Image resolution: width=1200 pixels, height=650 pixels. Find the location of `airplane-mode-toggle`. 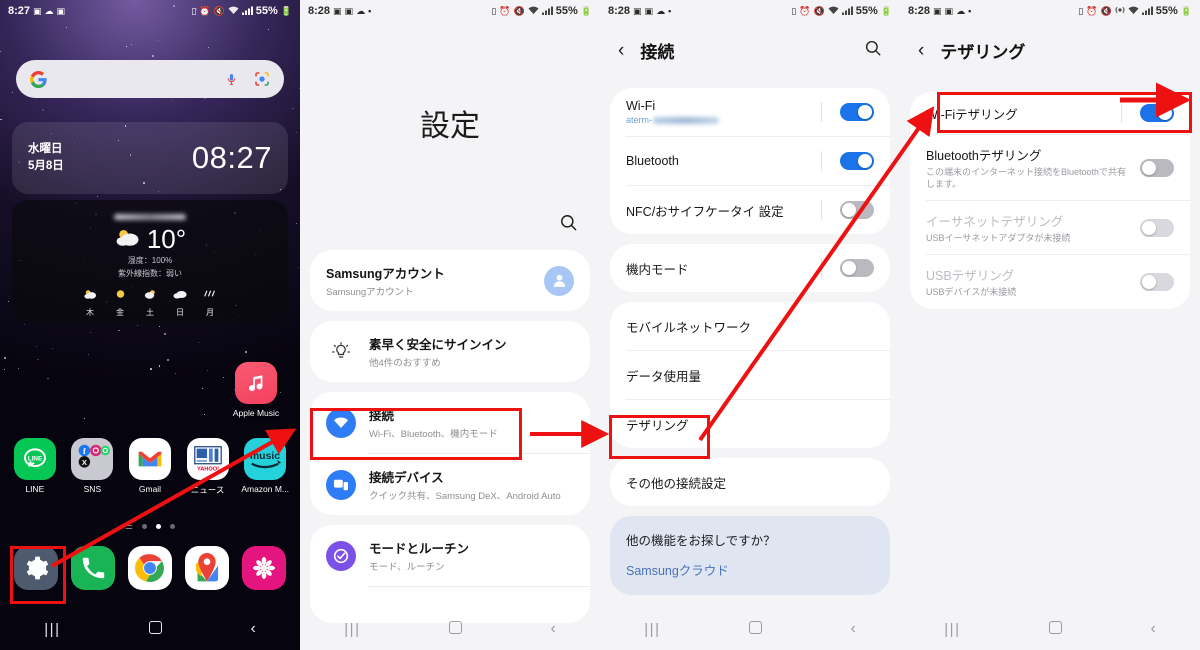

airplane-mode-toggle is located at coordinates (857, 268).